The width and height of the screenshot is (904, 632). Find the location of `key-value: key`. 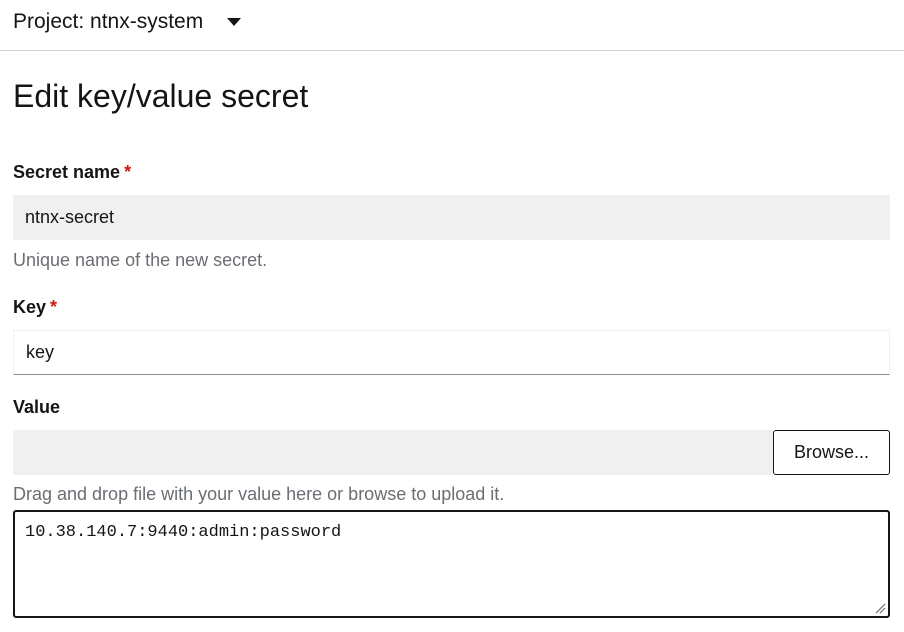

key-value: key is located at coordinates (40, 352).